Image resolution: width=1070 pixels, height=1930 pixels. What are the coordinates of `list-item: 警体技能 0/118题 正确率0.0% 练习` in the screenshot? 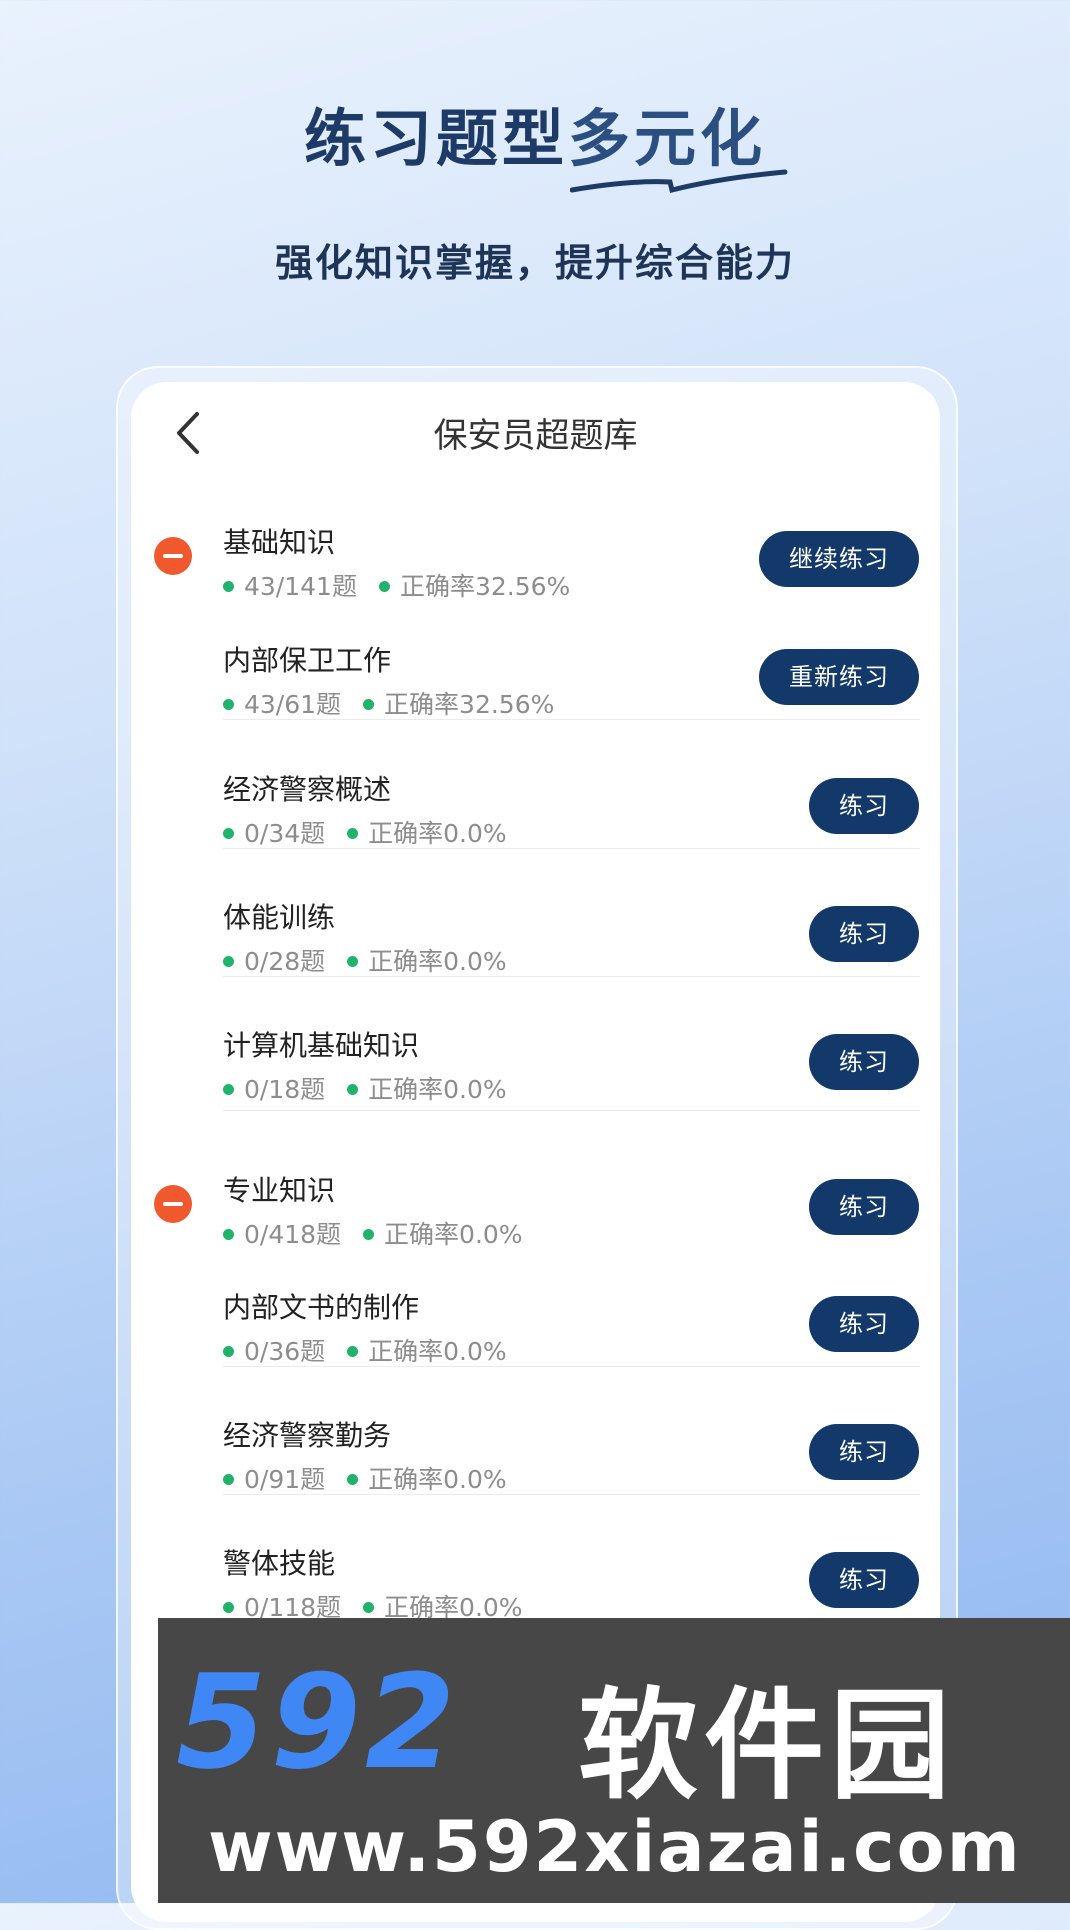 It's located at (535, 1578).